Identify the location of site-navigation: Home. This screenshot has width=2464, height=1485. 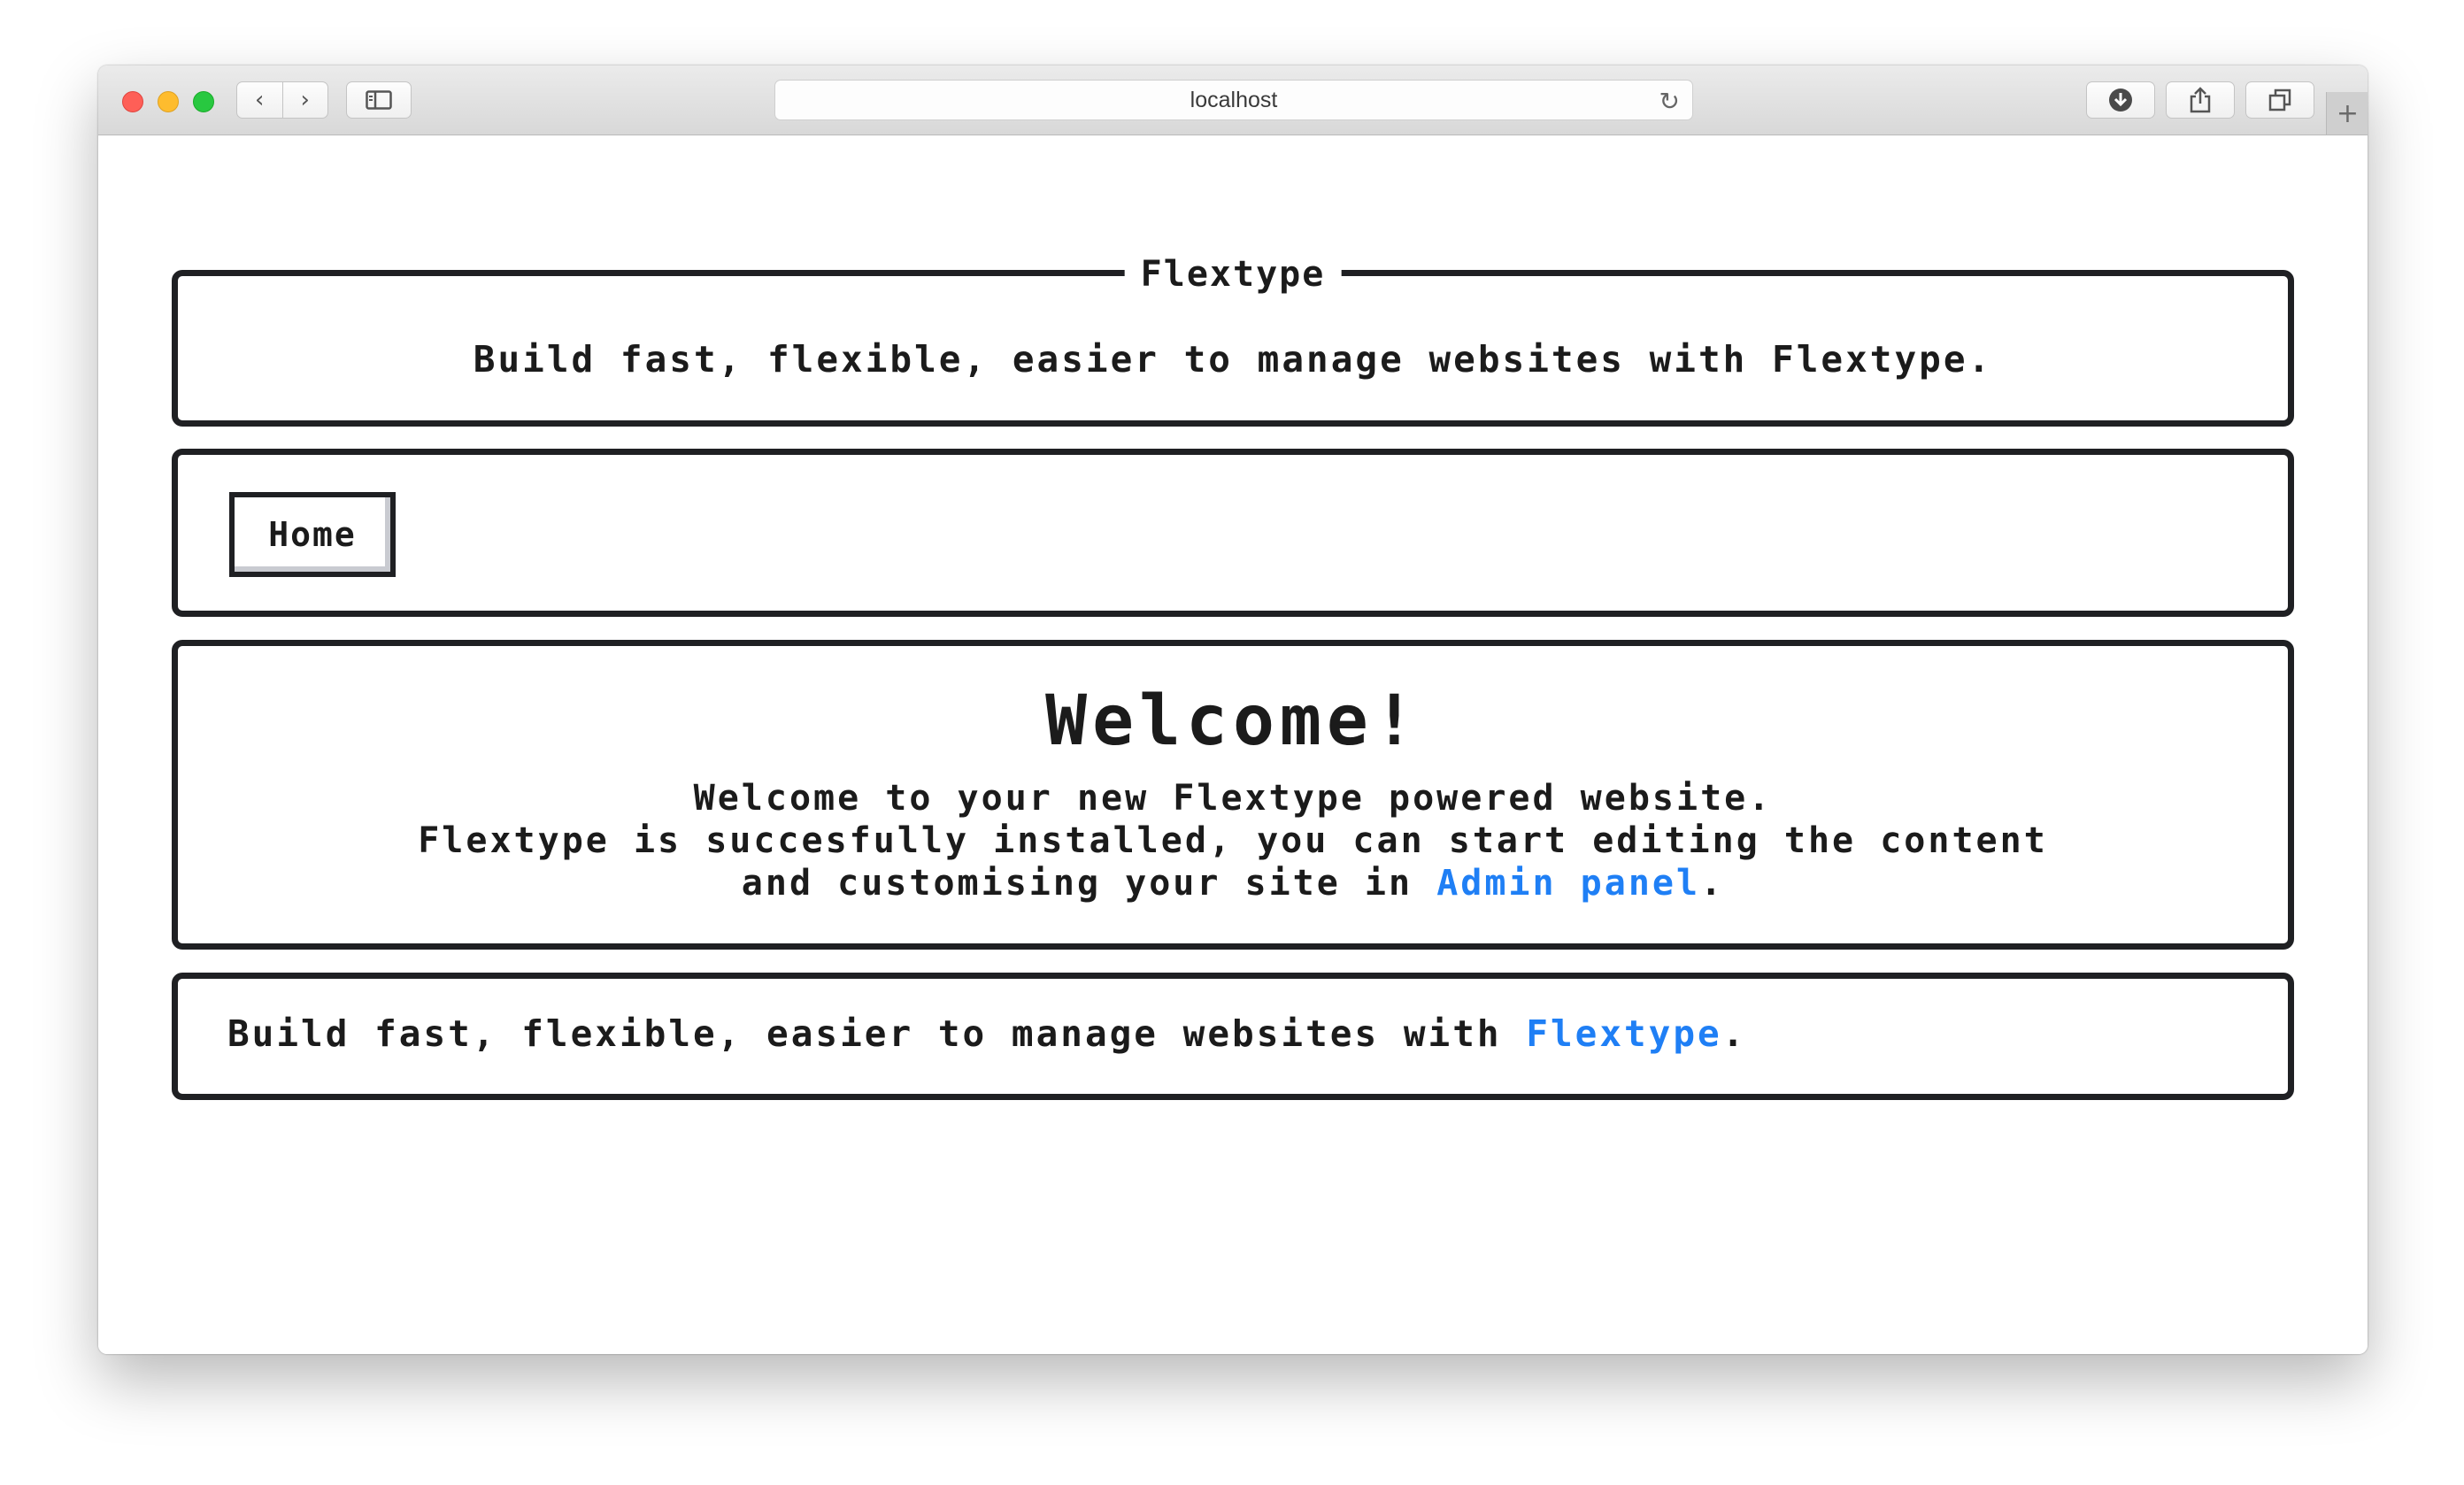
(1233, 533).